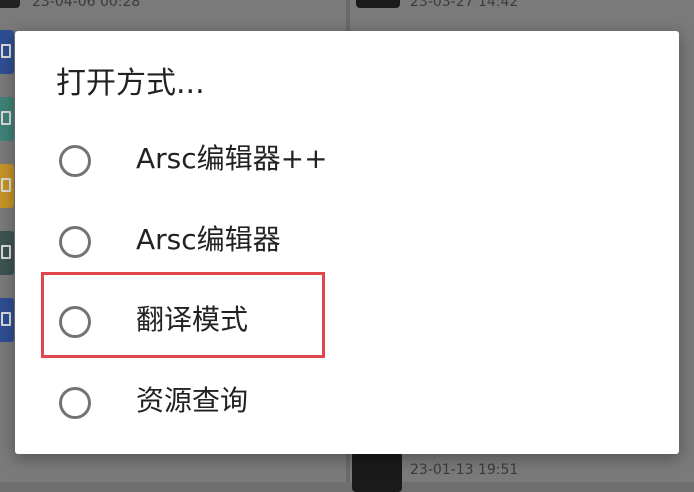  What do you see at coordinates (464, 5) in the screenshot?
I see `file-timestamp: 23-03-27 14:42` at bounding box center [464, 5].